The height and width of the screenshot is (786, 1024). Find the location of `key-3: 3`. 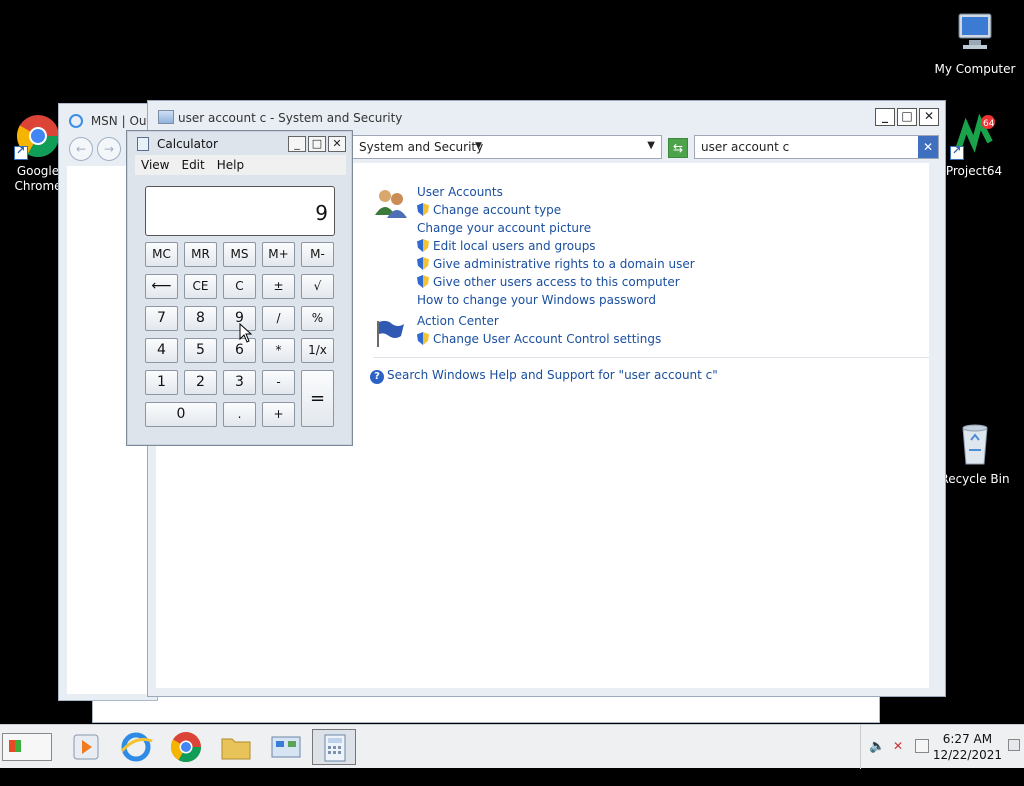

key-3: 3 is located at coordinates (239, 382).